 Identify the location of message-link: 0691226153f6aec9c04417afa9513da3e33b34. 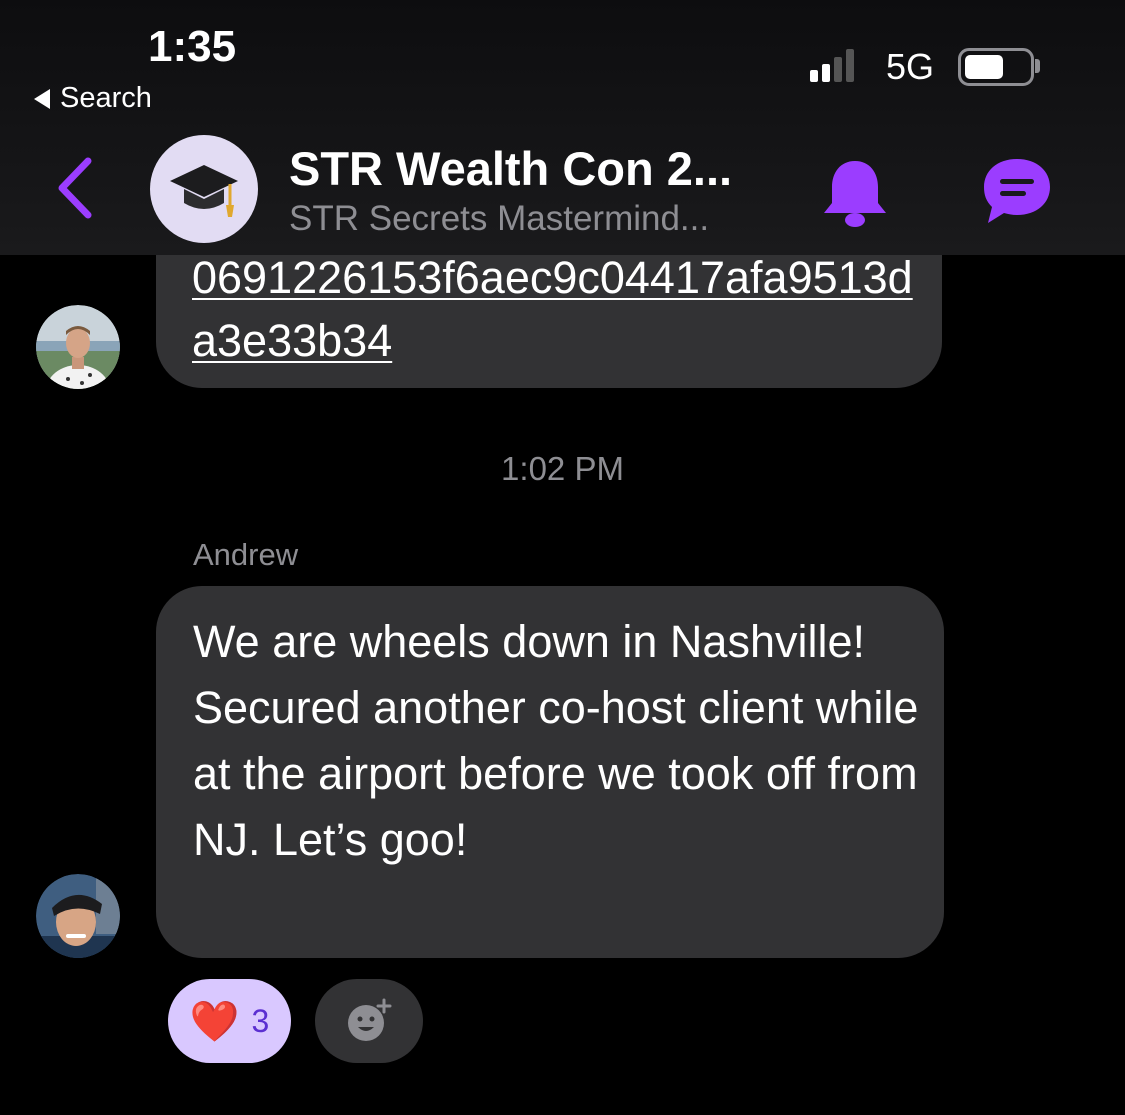
(557, 309).